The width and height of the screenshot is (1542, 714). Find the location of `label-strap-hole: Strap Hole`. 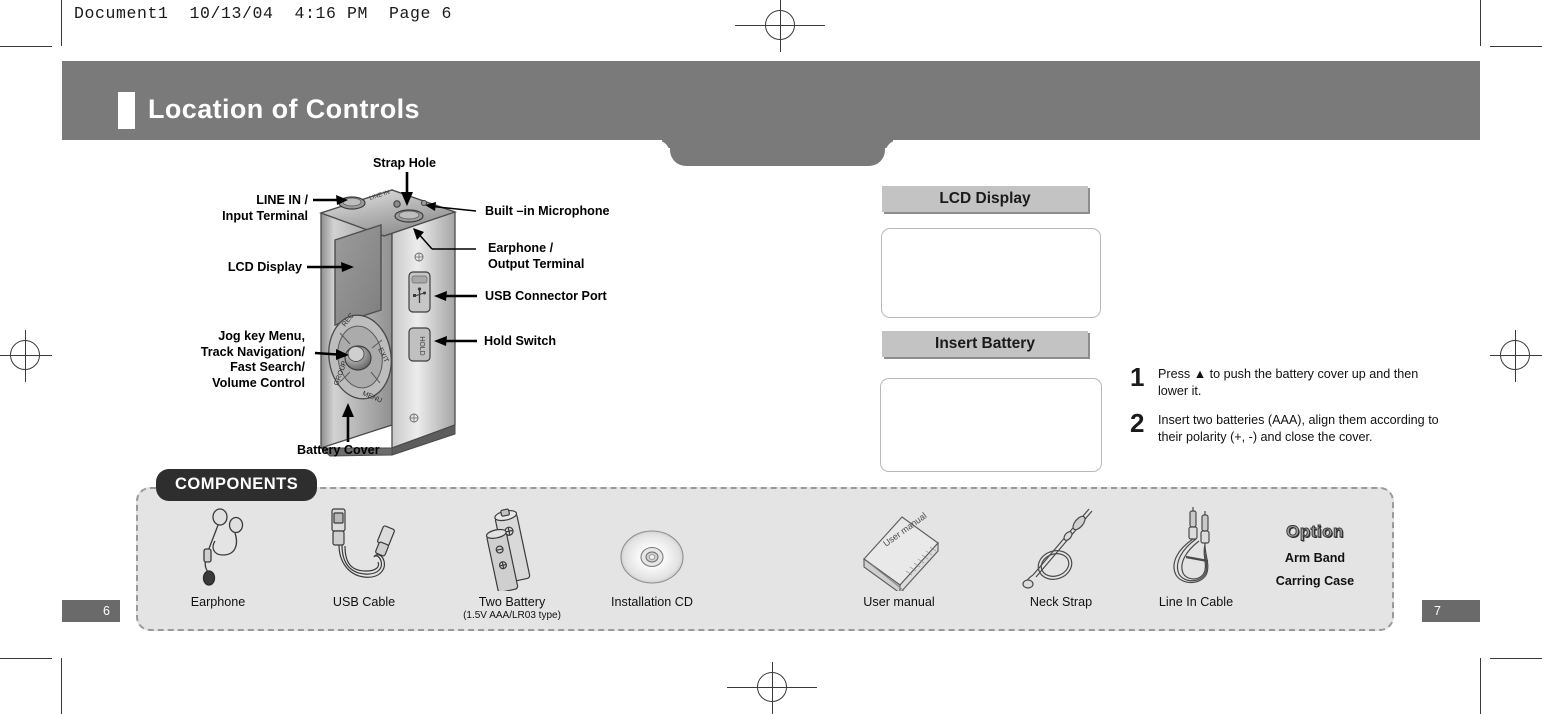

label-strap-hole: Strap Hole is located at coordinates (404, 163).